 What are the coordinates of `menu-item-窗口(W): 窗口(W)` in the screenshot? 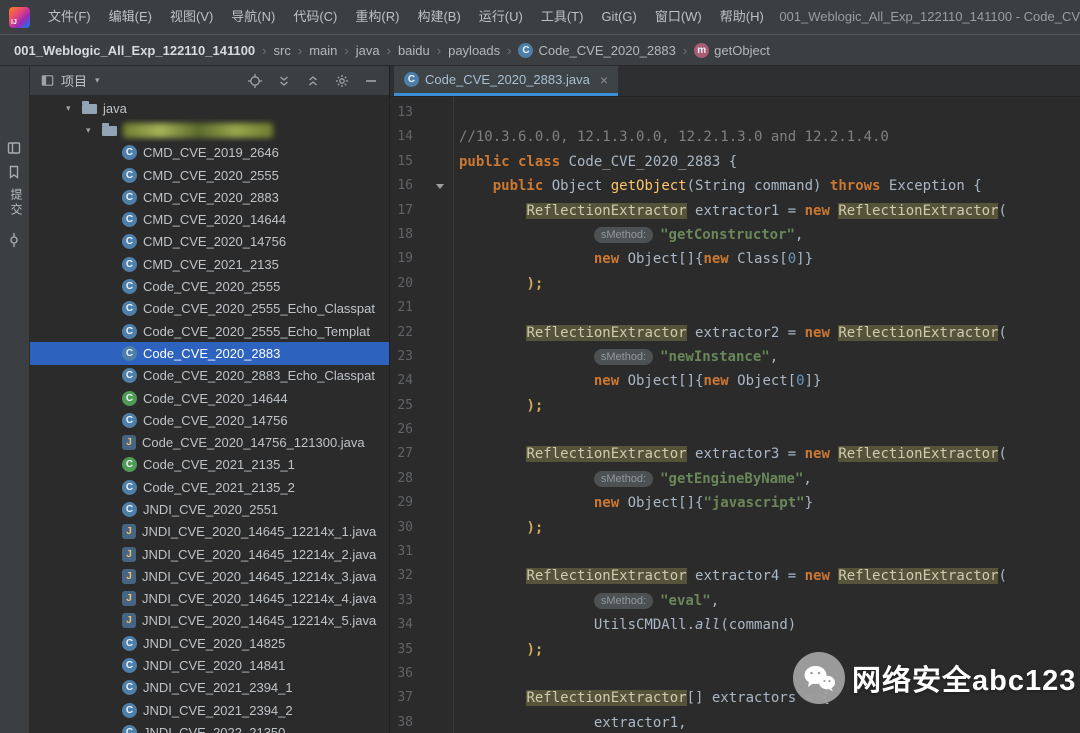 It's located at (678, 17).